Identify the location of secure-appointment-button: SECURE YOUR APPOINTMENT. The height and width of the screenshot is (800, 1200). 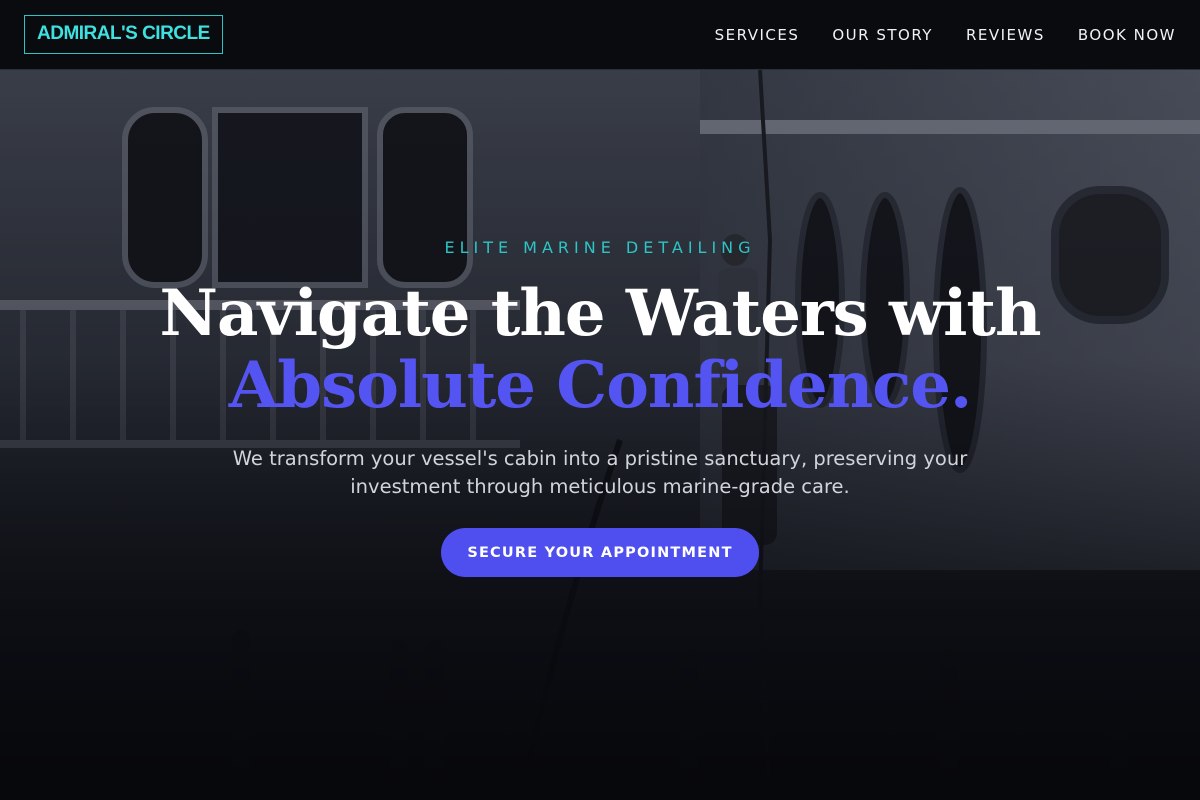
(600, 552).